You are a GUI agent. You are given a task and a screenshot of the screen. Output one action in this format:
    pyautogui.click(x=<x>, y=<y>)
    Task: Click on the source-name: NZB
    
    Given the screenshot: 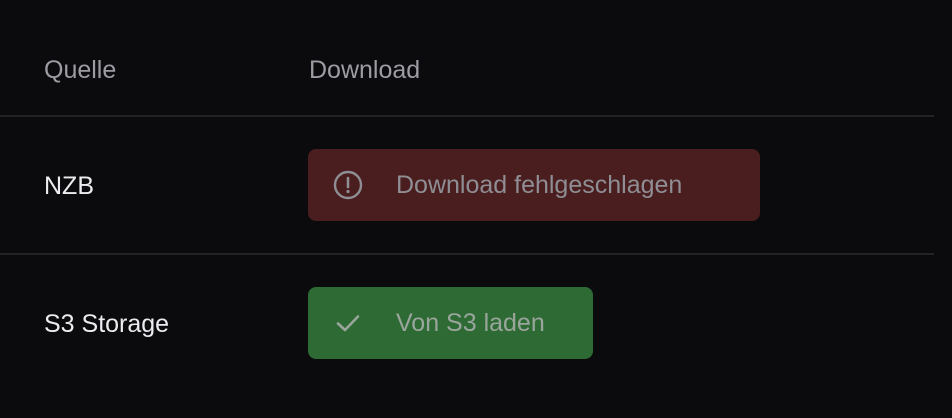 What is the action you would take?
    pyautogui.click(x=69, y=186)
    